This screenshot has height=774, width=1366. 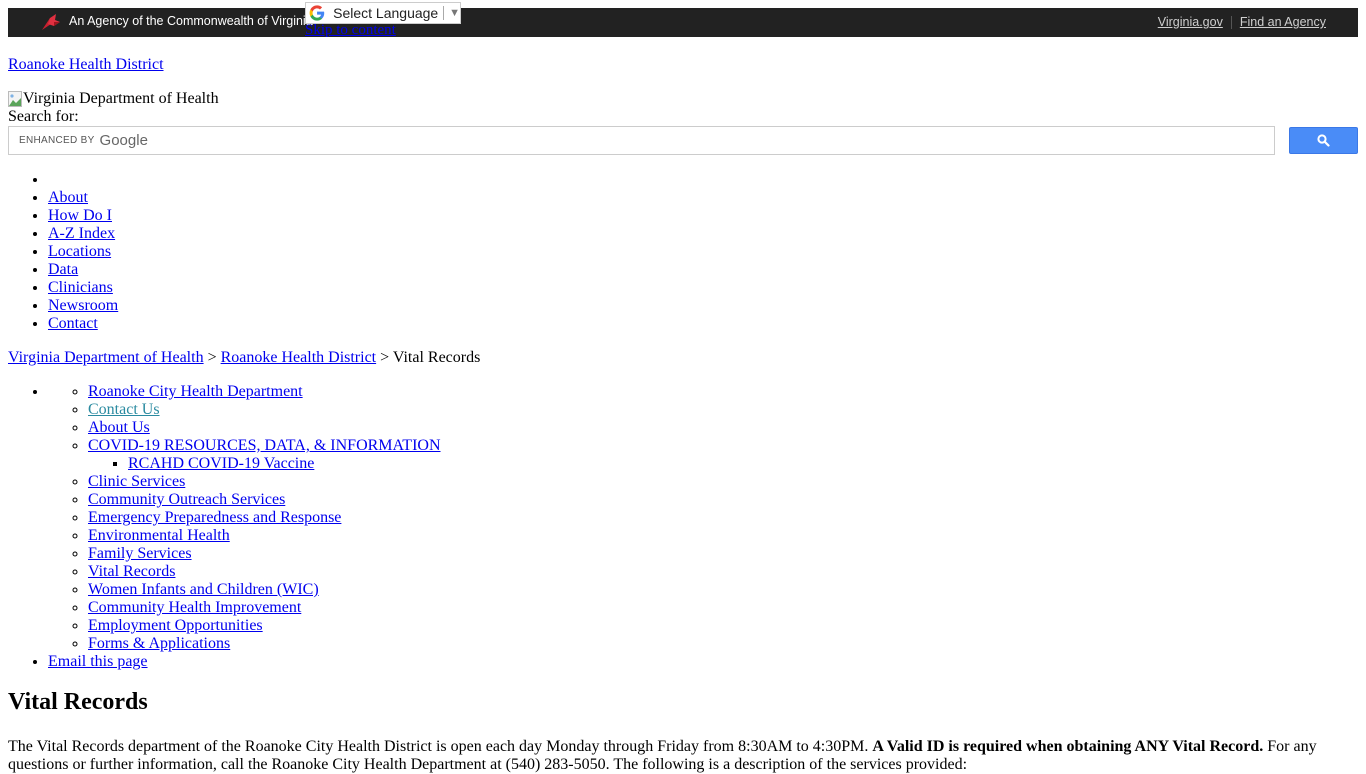 What do you see at coordinates (83, 180) in the screenshot?
I see `main-nav-item-empty` at bounding box center [83, 180].